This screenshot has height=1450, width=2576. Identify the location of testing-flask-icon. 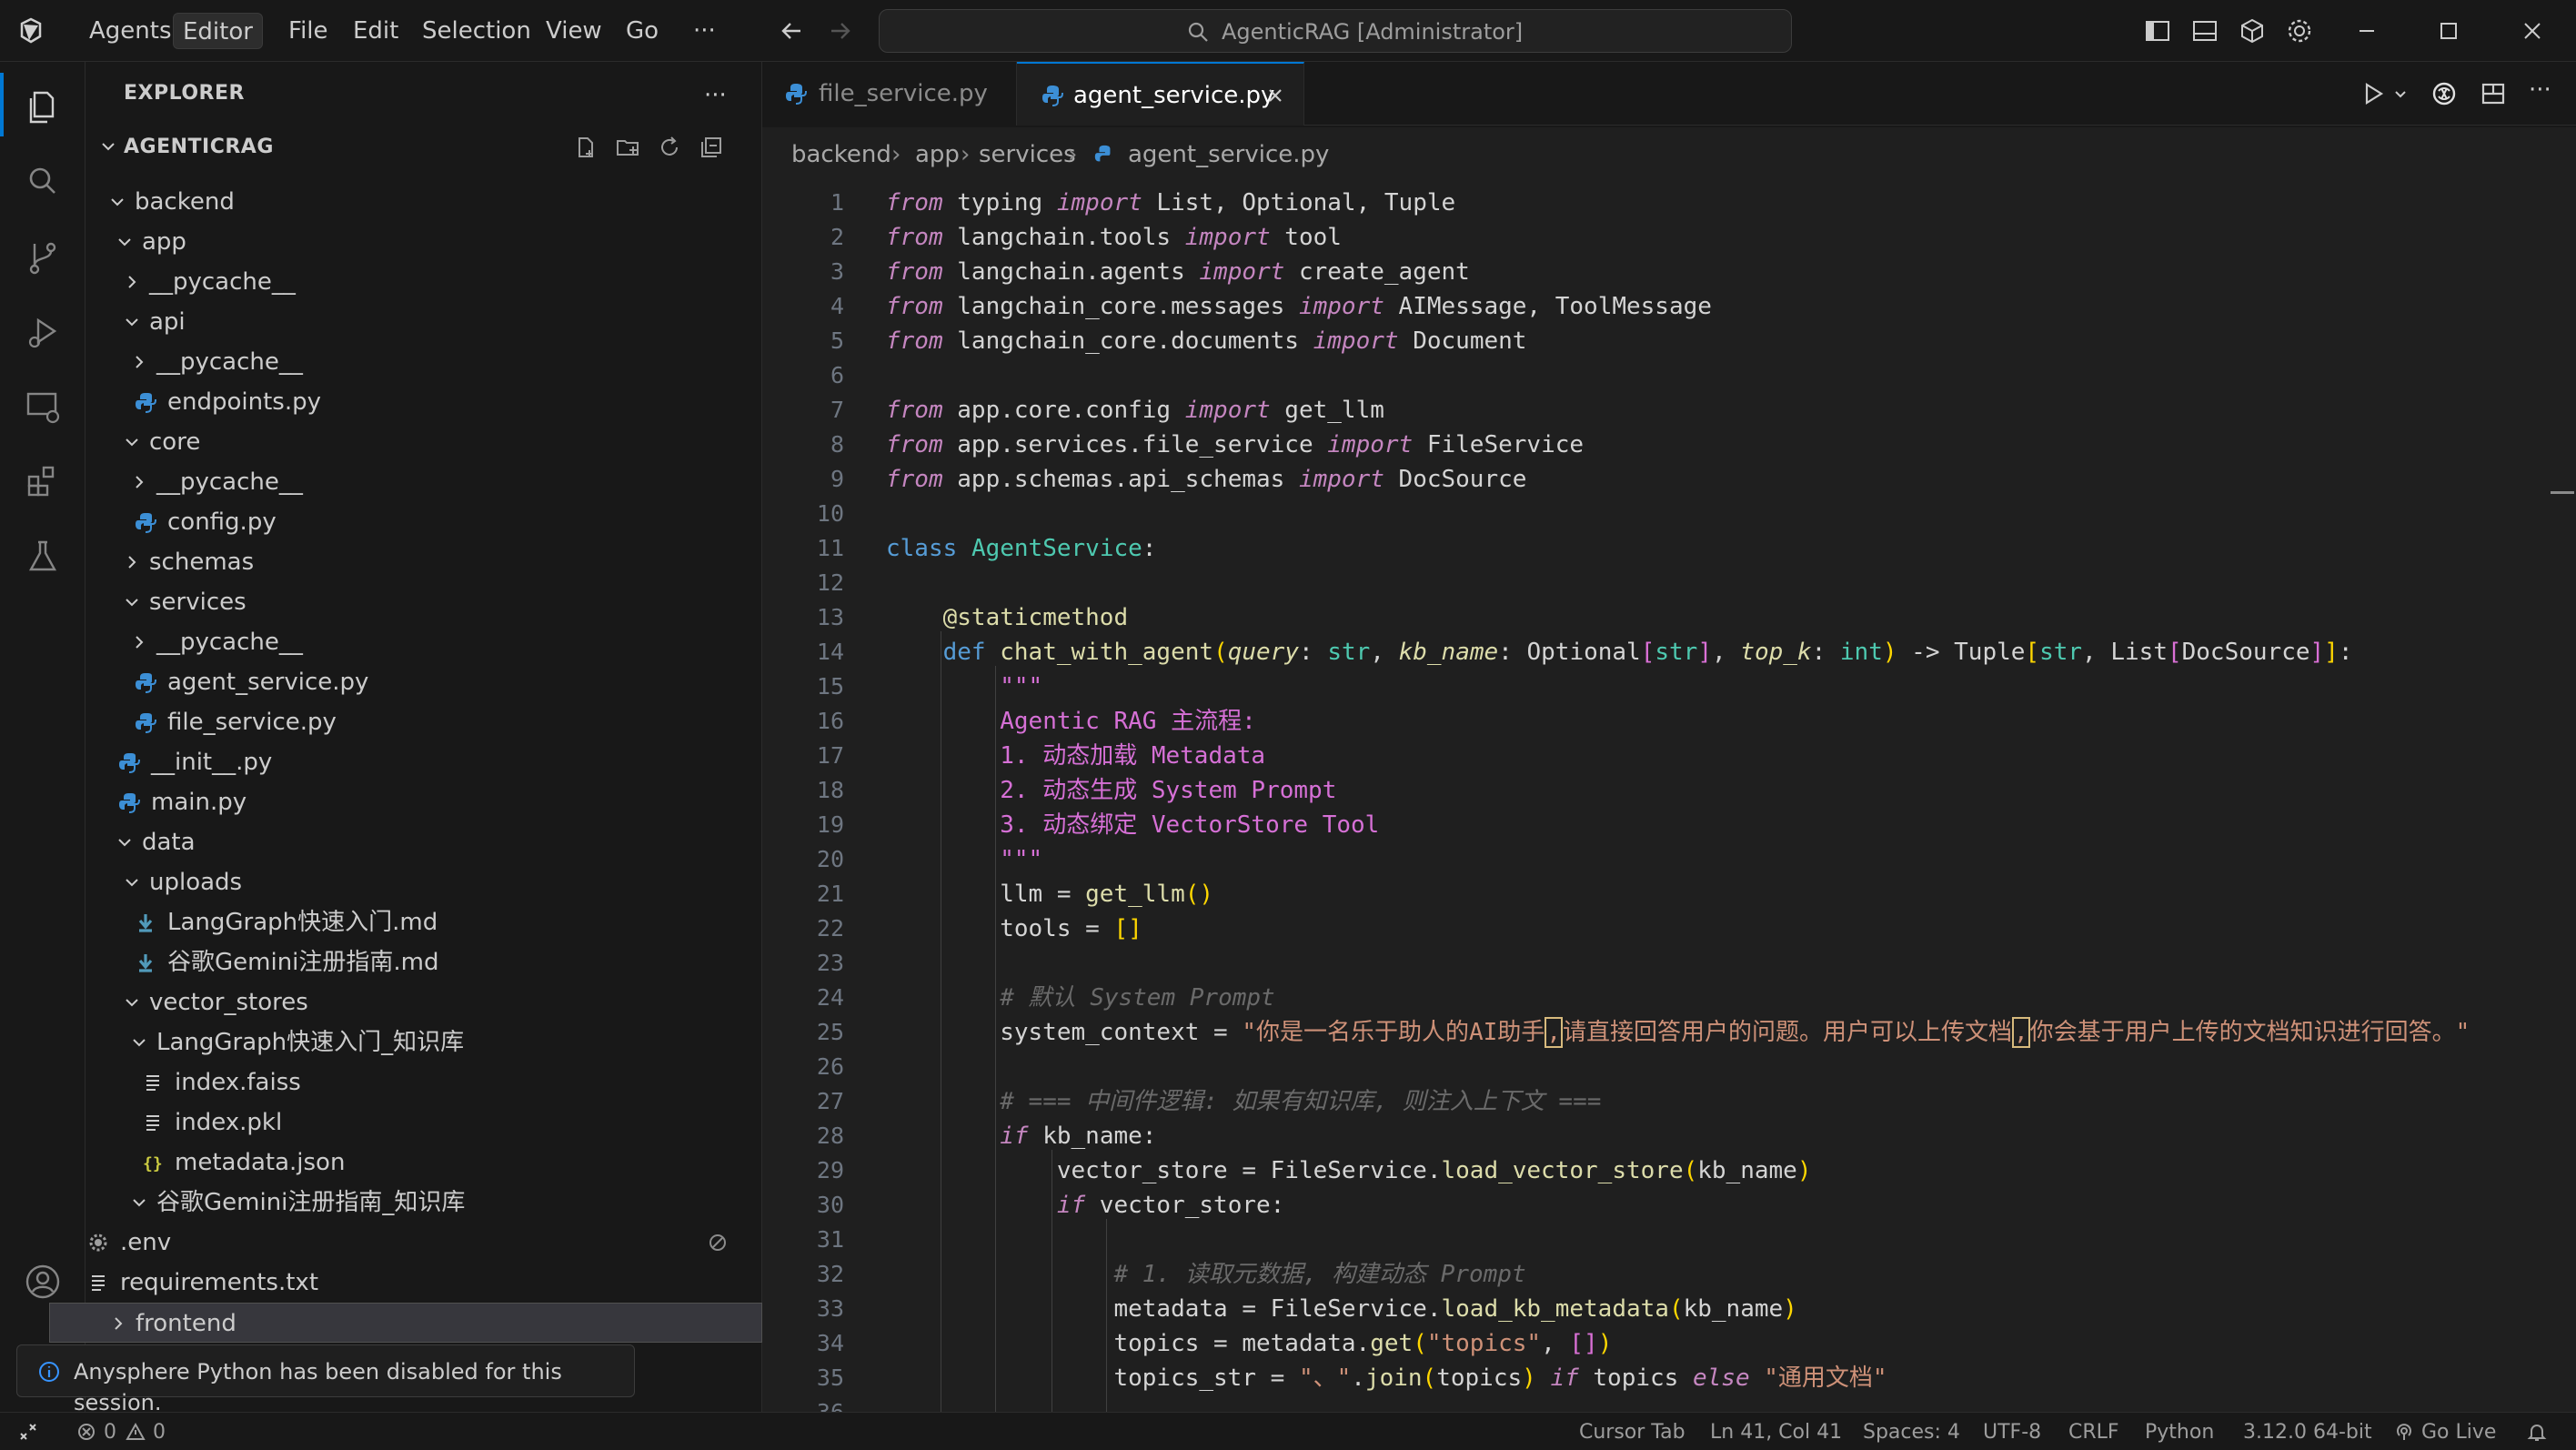
(43, 556).